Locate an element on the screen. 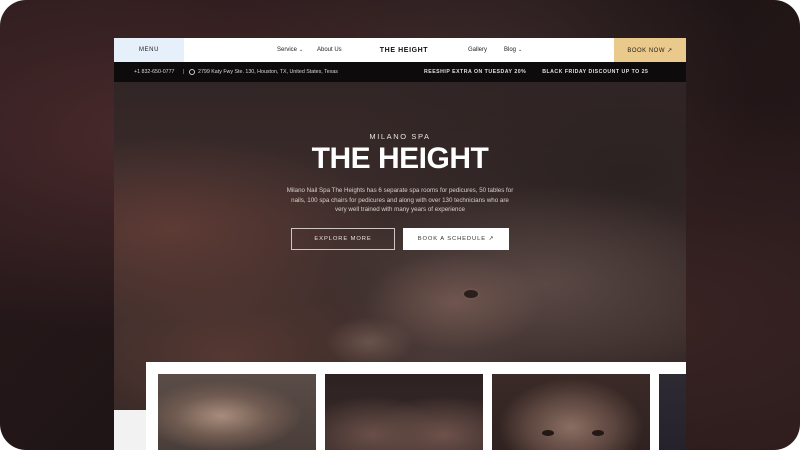 Image resolution: width=800 pixels, height=450 pixels. book-now-button: BOOK NOW ↗ is located at coordinates (650, 50).